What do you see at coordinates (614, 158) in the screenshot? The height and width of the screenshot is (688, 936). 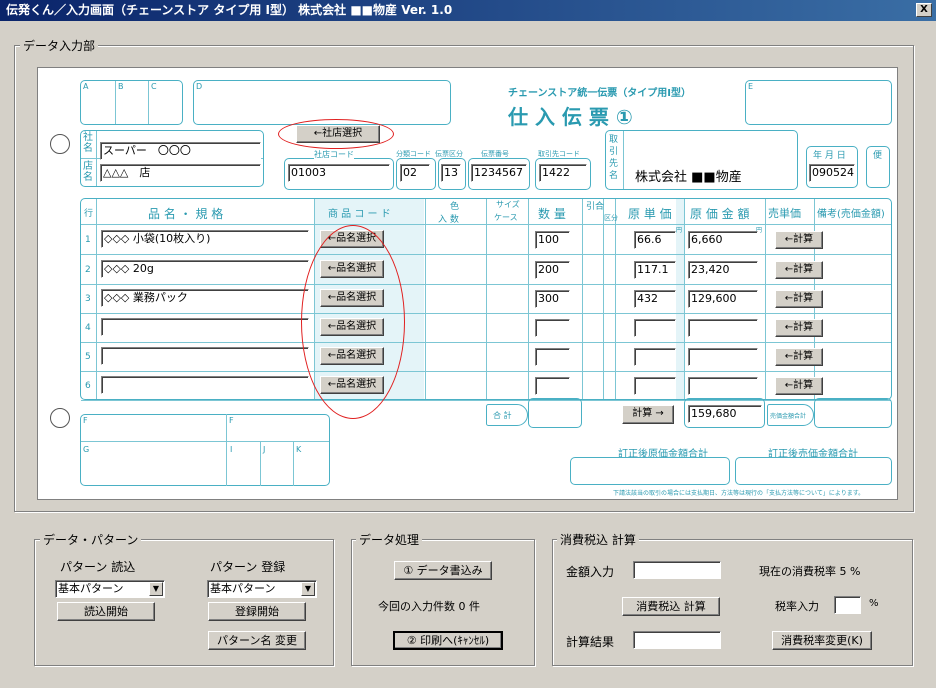 I see `vendor-label: 取引先名` at bounding box center [614, 158].